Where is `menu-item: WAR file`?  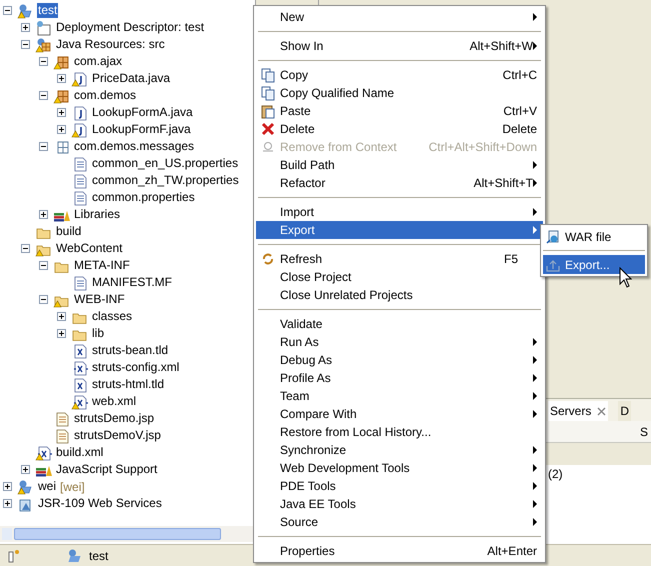 menu-item: WAR file is located at coordinates (594, 236).